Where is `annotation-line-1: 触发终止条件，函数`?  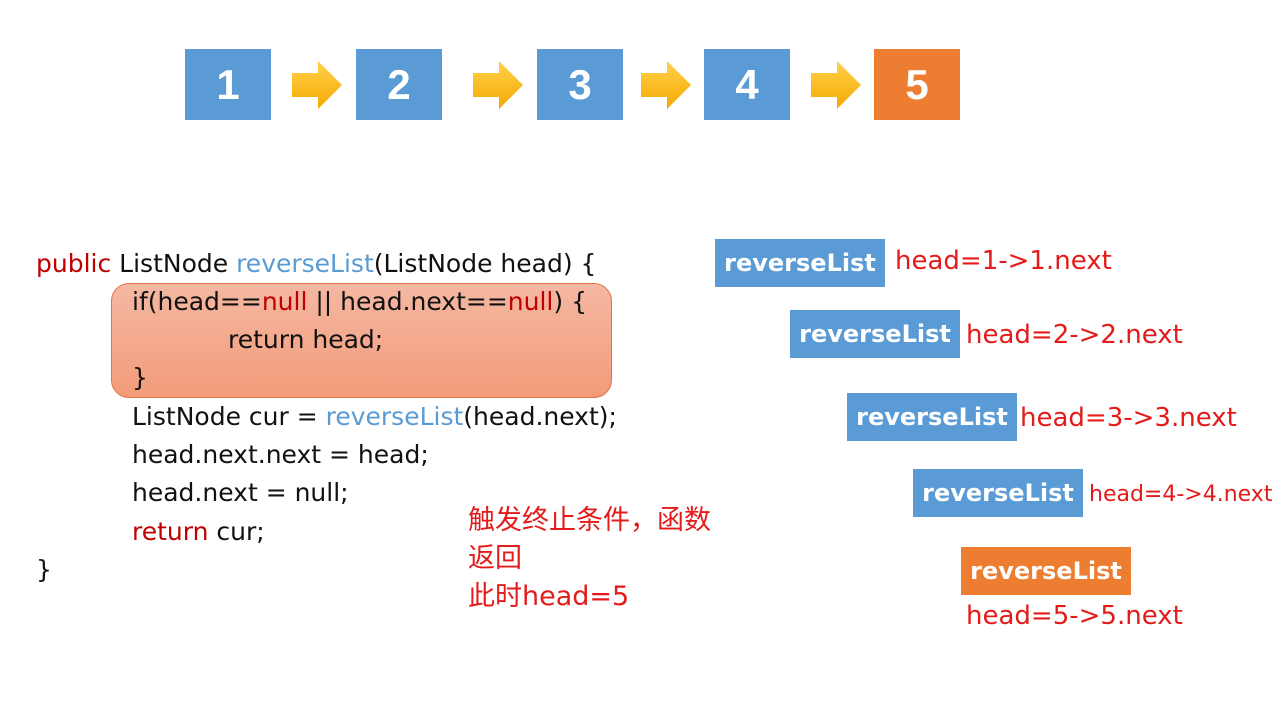
annotation-line-1: 触发终止条件，函数 is located at coordinates (589, 520).